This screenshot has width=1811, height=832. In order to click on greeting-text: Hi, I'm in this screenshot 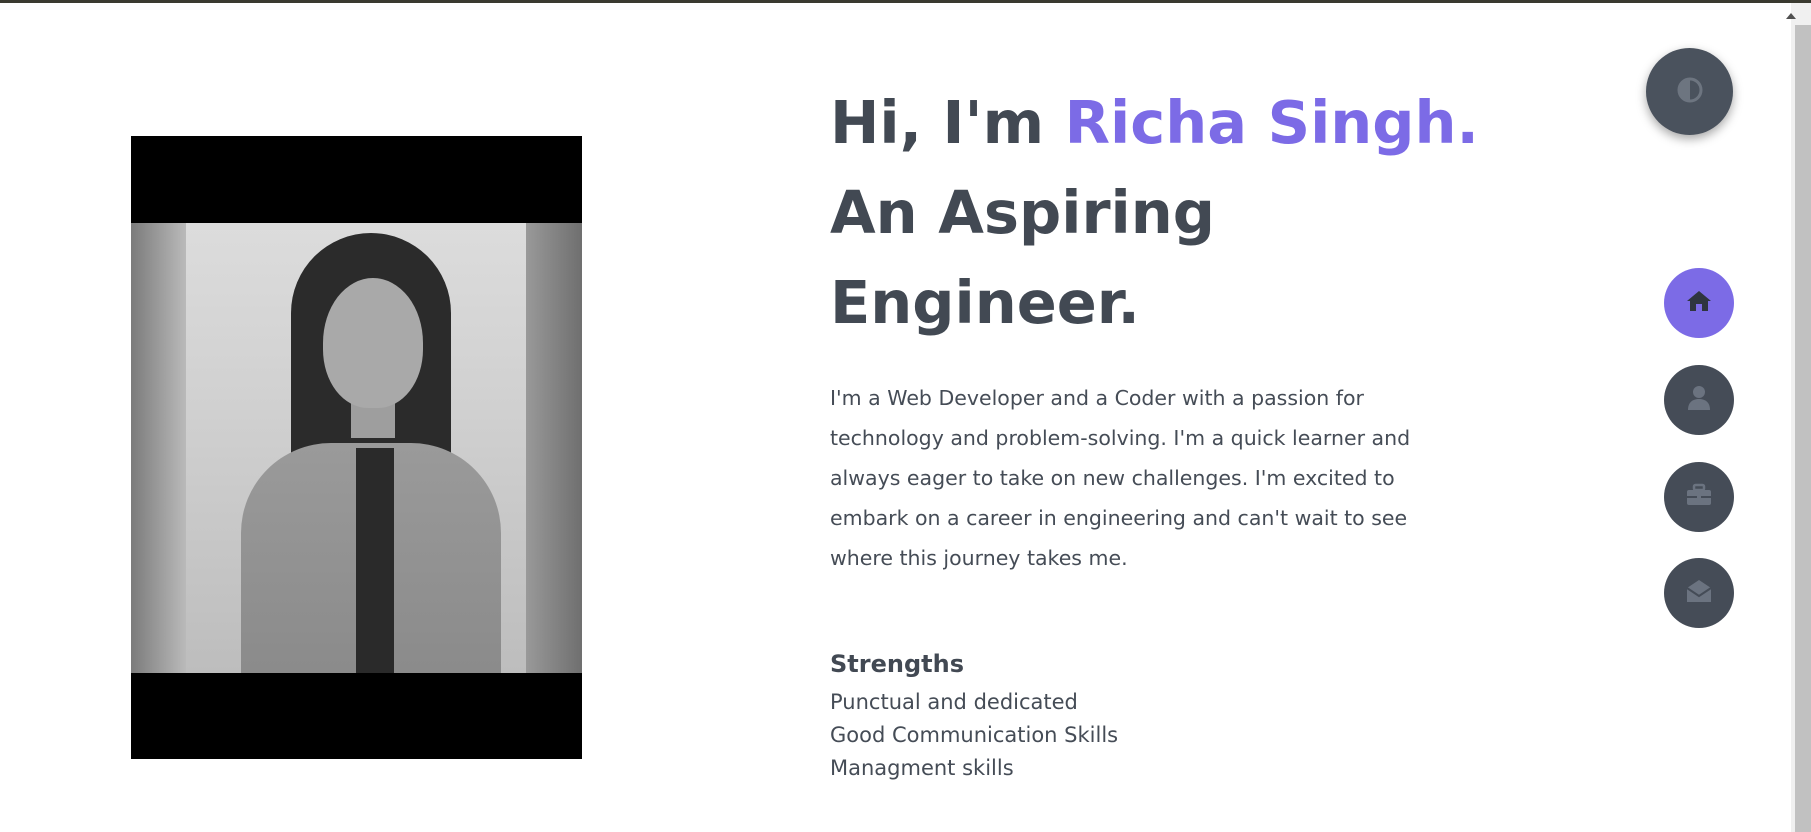, I will do `click(947, 122)`.